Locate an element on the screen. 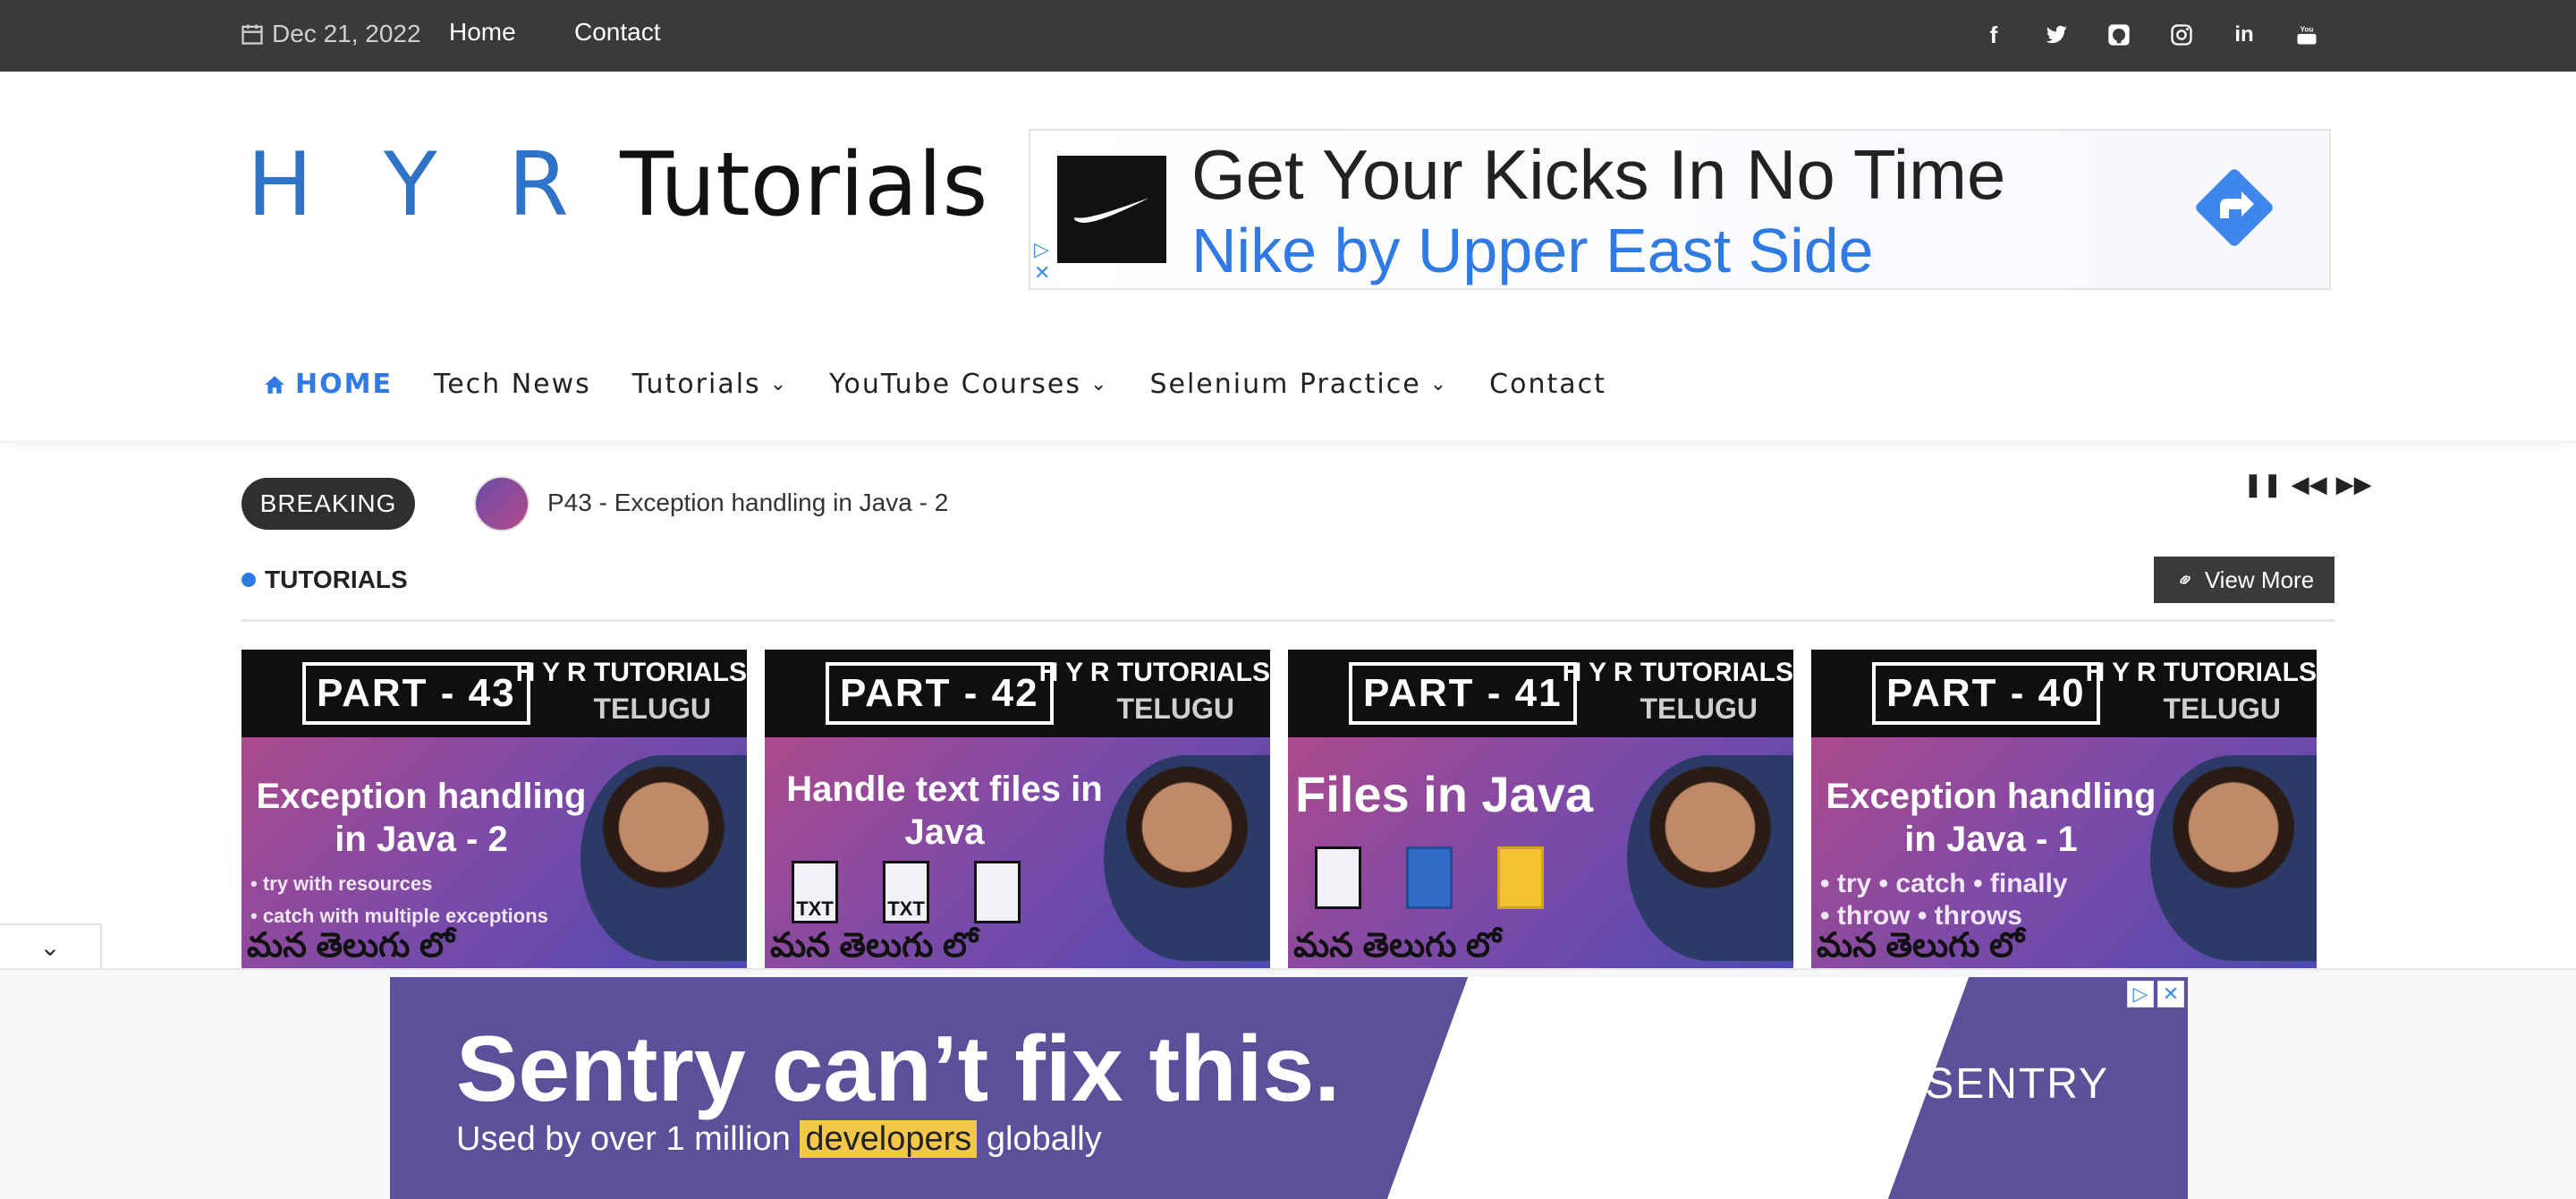 The width and height of the screenshot is (2576, 1199). files-stack-icon is located at coordinates (1338, 877).